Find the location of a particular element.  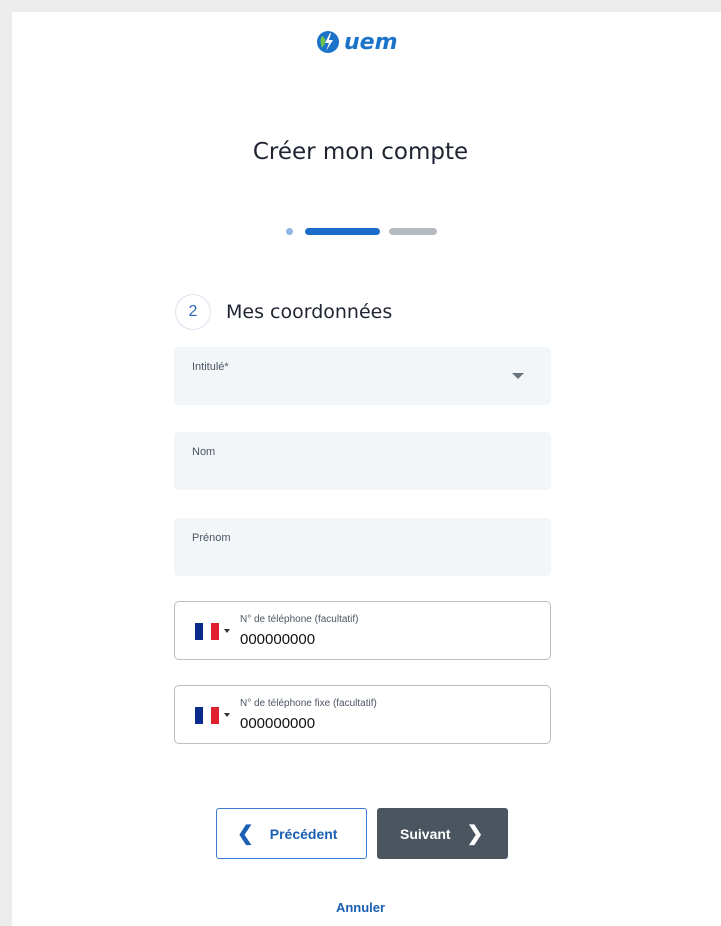

cancel-link: Annuler is located at coordinates (360, 907).